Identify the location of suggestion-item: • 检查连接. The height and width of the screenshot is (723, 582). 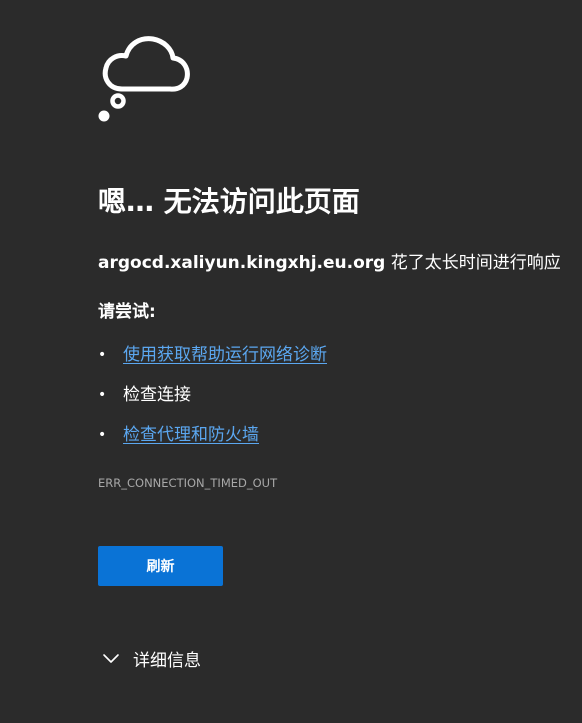
(212, 400).